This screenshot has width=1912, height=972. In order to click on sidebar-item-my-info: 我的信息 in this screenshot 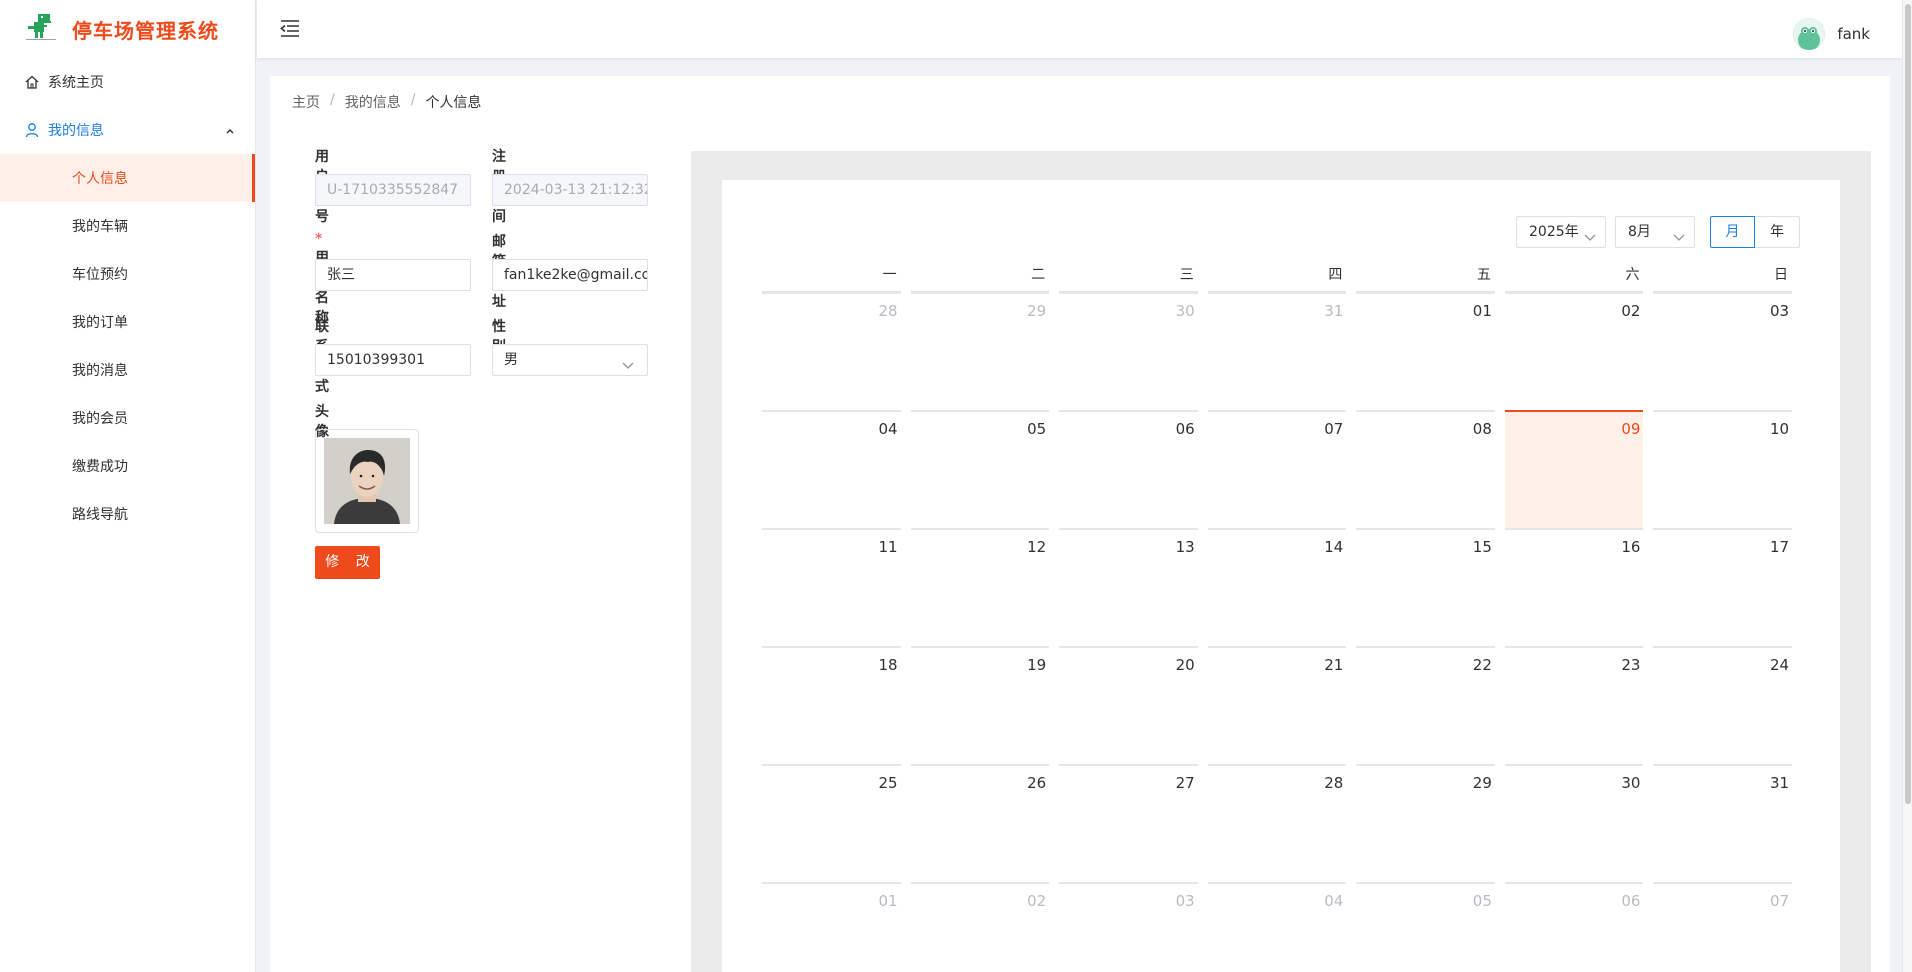, I will do `click(127, 130)`.